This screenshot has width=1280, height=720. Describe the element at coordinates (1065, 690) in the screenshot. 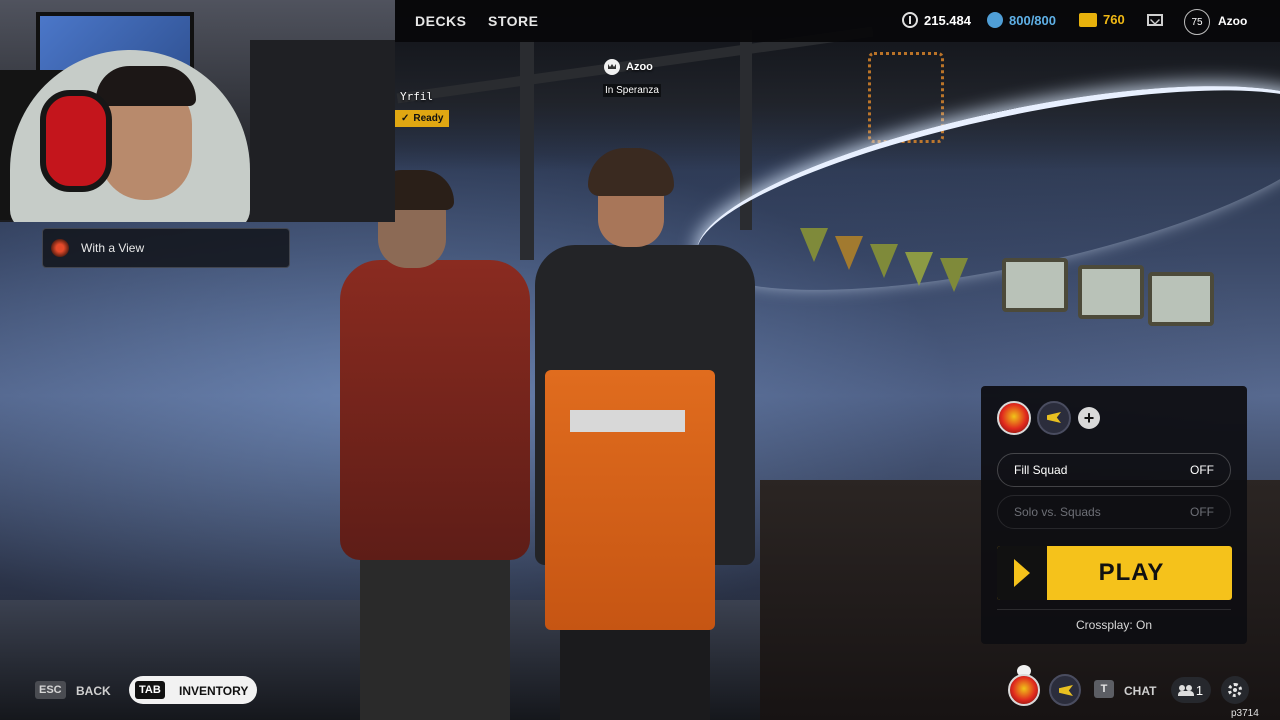

I see `party-teammate-avatar-icon` at that location.